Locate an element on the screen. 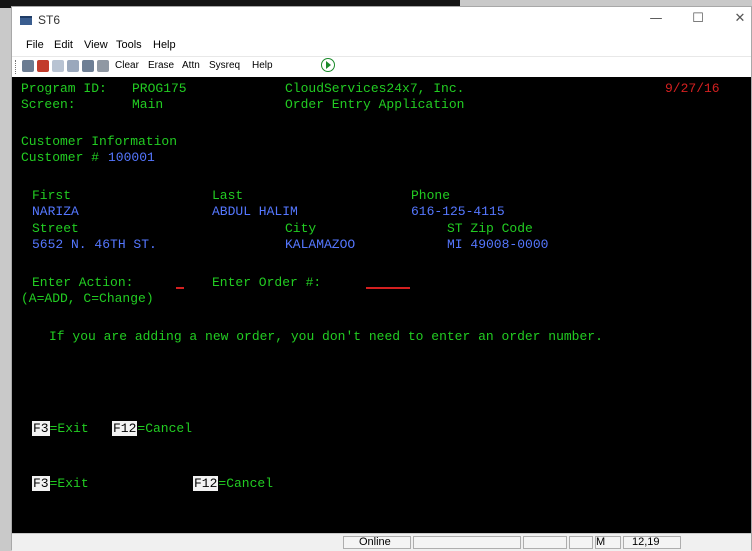 Image resolution: width=752 pixels, height=551 pixels. menu-tools: Tools is located at coordinates (129, 45).